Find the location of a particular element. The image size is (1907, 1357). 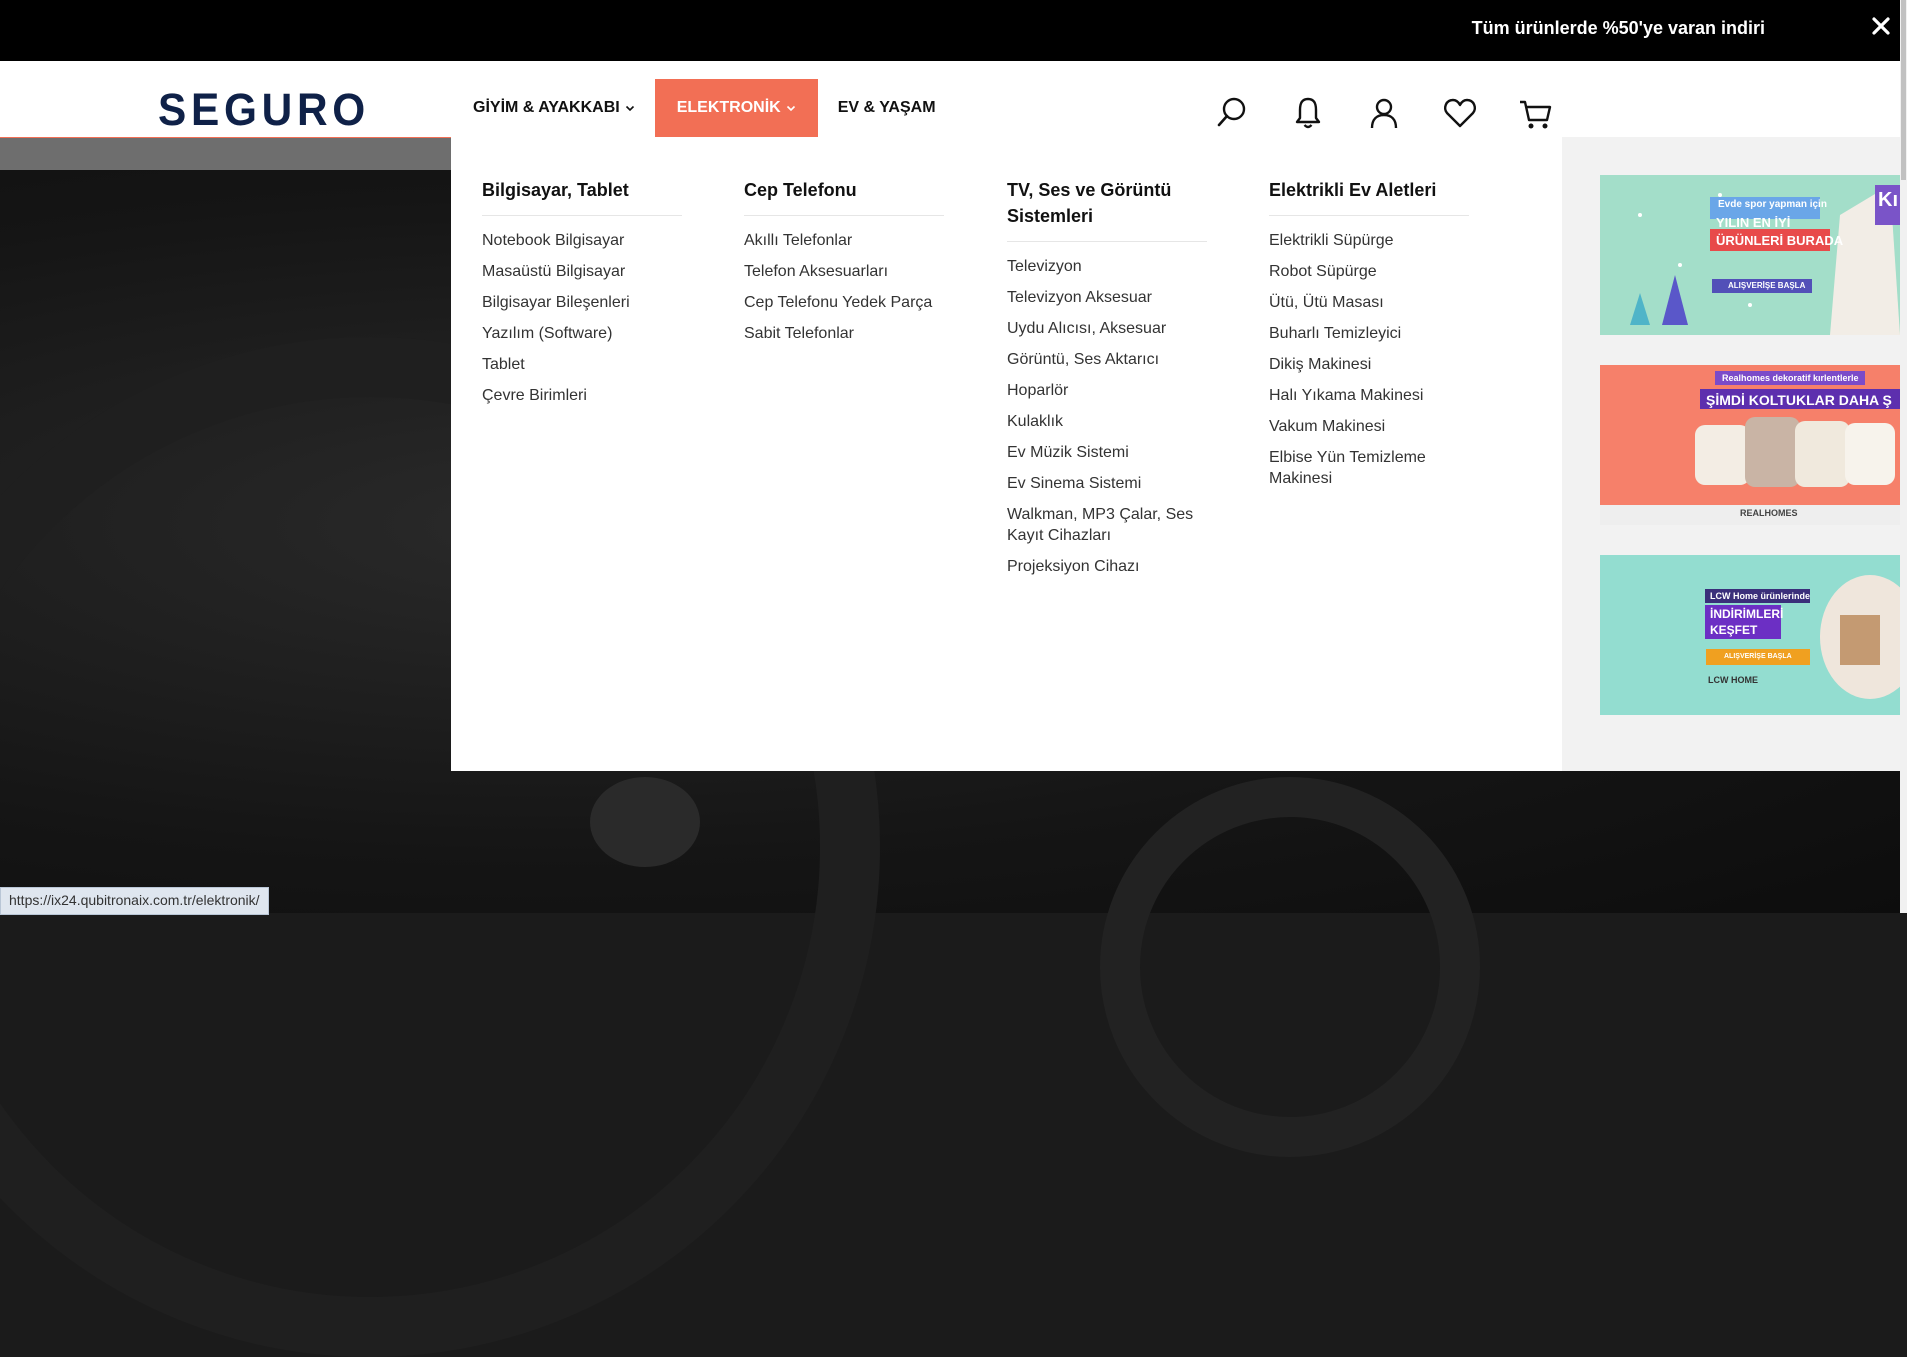

menu-link: Vakum Makinesi is located at coordinates (1369, 426).